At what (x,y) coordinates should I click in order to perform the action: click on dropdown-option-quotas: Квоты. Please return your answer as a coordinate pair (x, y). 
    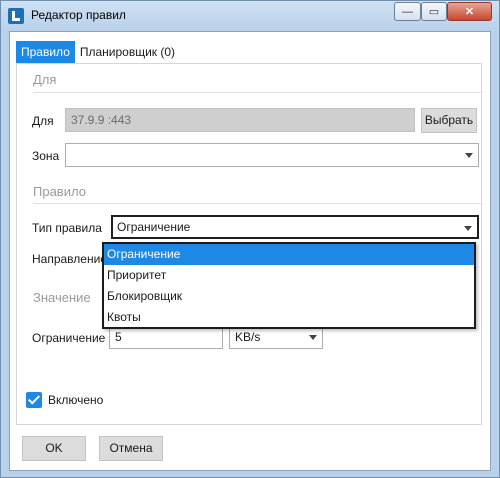
    Looking at the image, I should click on (289, 317).